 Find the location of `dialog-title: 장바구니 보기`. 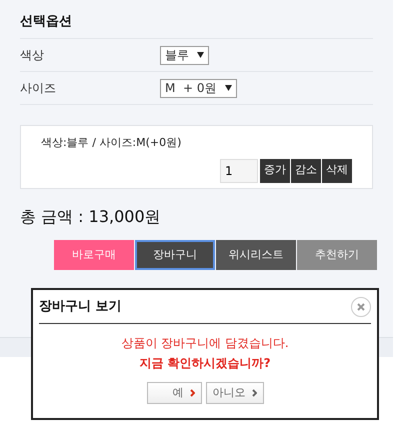

dialog-title: 장바구니 보기 is located at coordinates (80, 307).